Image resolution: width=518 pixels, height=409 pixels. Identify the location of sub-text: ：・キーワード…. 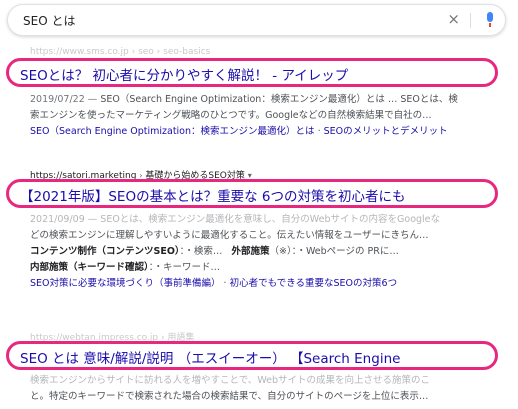
(184, 267).